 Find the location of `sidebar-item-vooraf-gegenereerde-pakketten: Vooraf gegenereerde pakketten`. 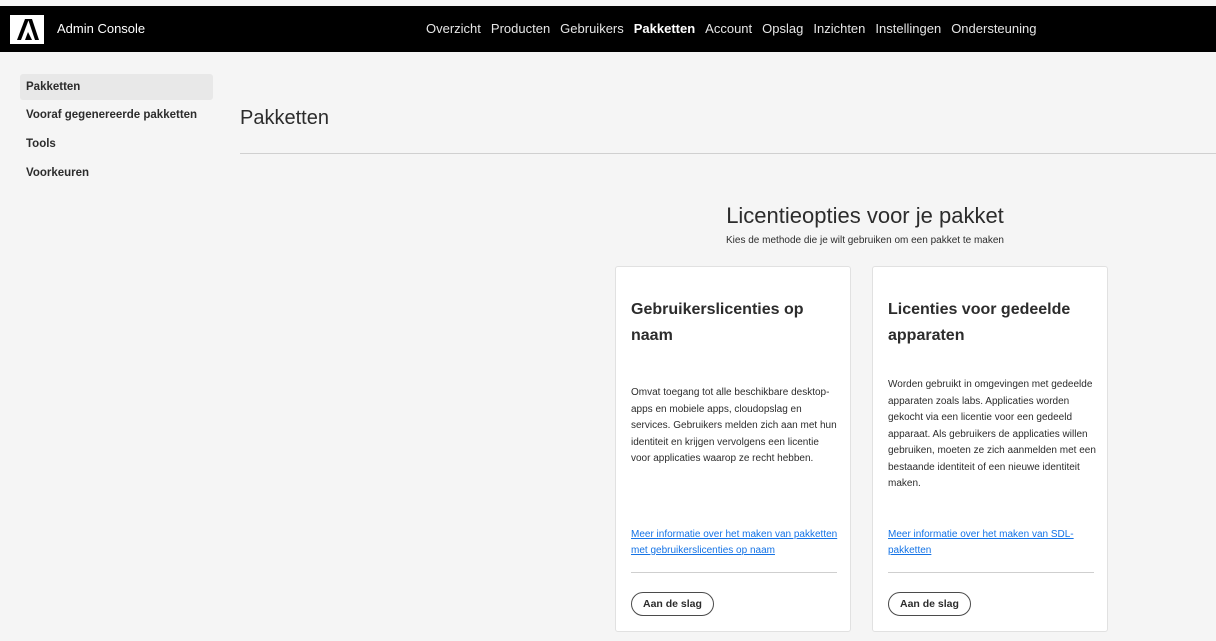

sidebar-item-vooraf-gegenereerde-pakketten: Vooraf gegenereerde pakketten is located at coordinates (116, 115).